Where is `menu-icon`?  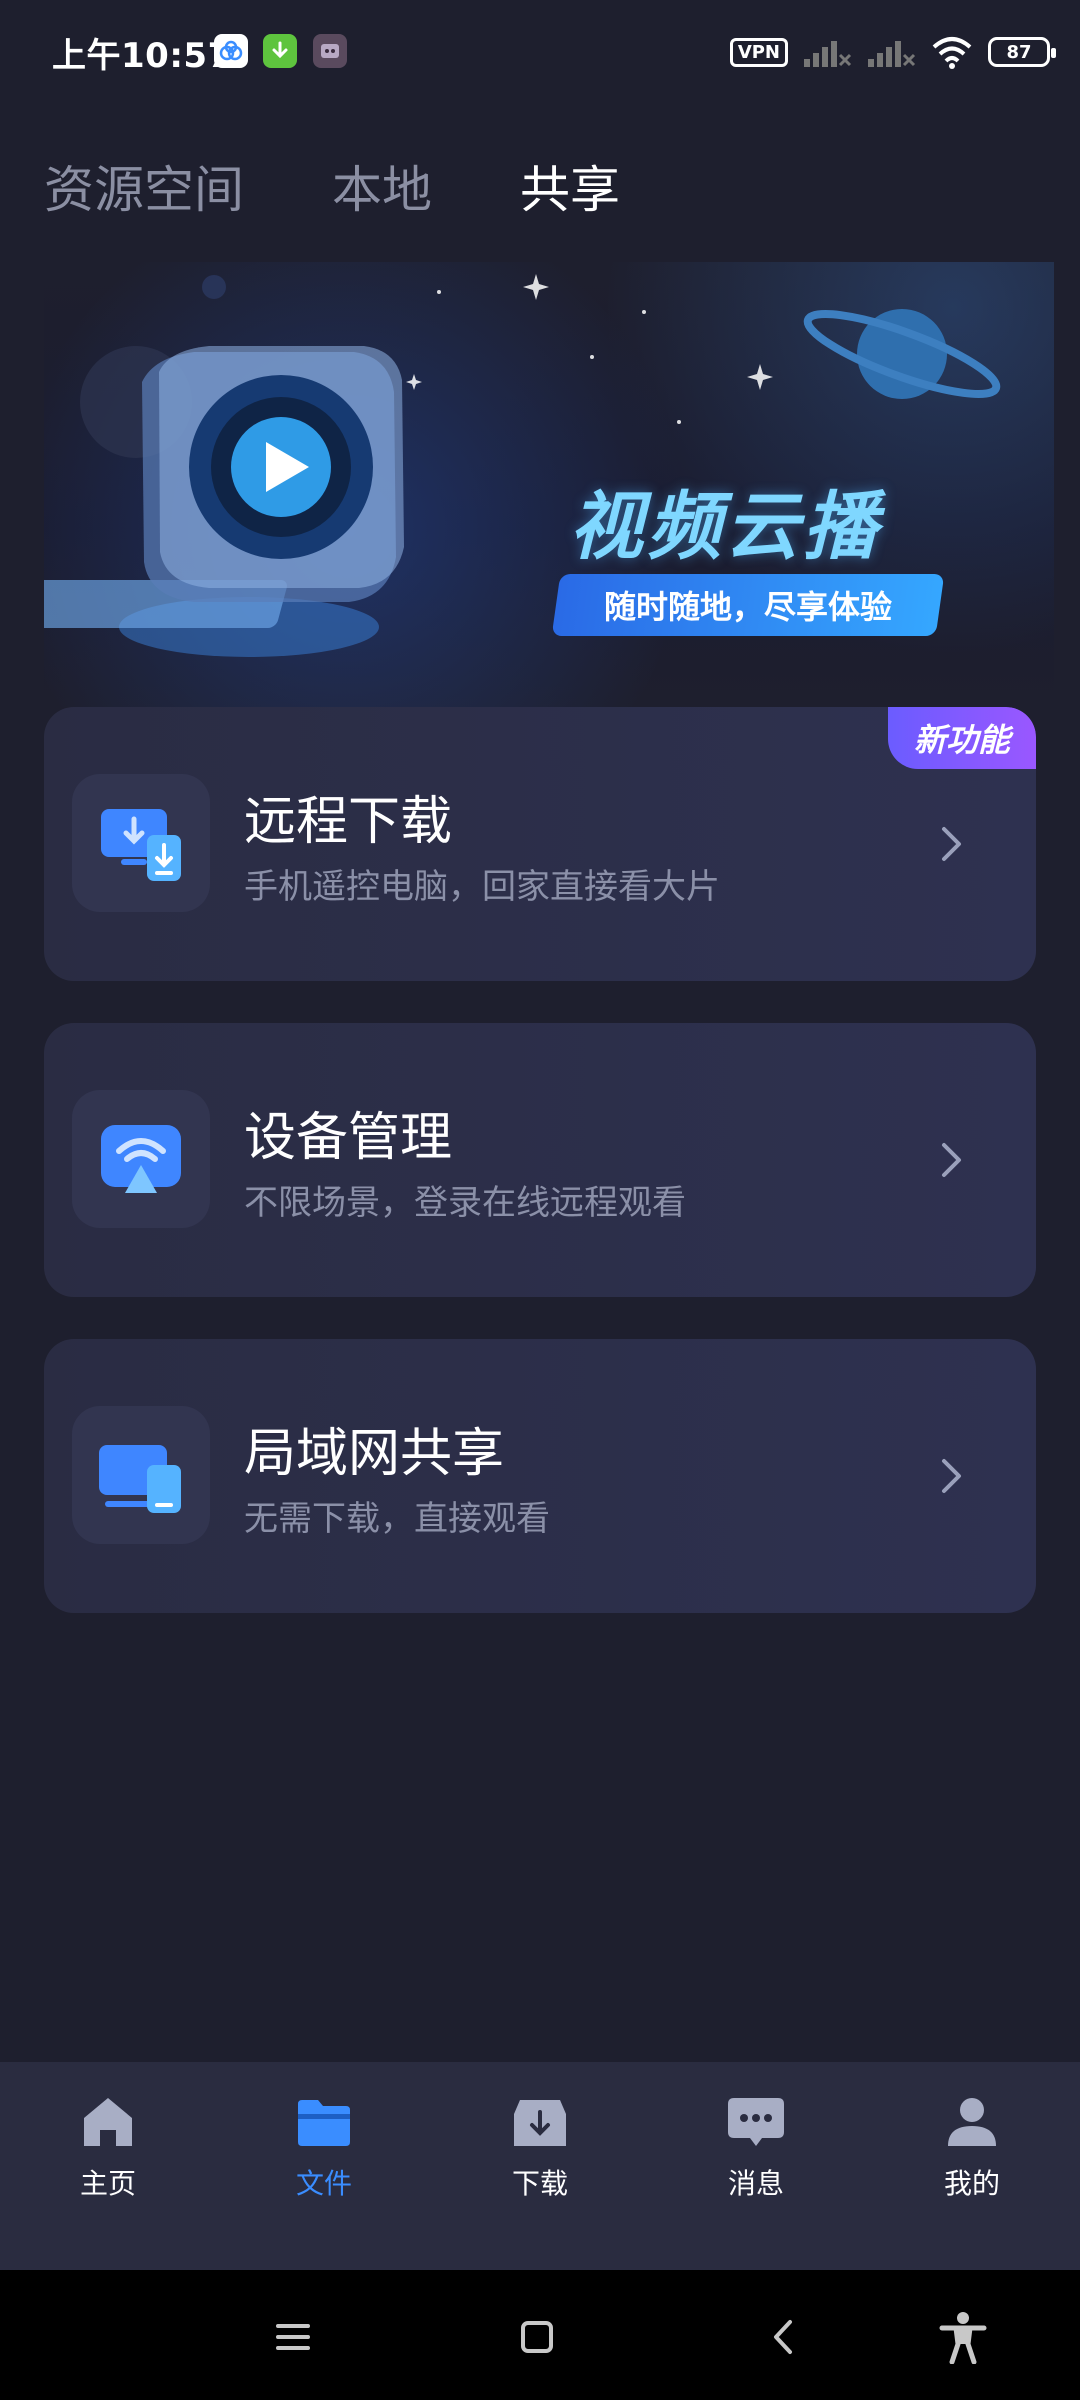 menu-icon is located at coordinates (293, 2337).